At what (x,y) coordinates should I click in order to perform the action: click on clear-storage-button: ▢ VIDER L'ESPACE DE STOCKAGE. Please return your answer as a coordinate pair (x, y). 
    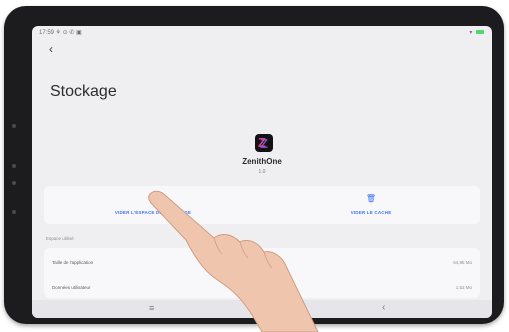
    Looking at the image, I should click on (153, 205).